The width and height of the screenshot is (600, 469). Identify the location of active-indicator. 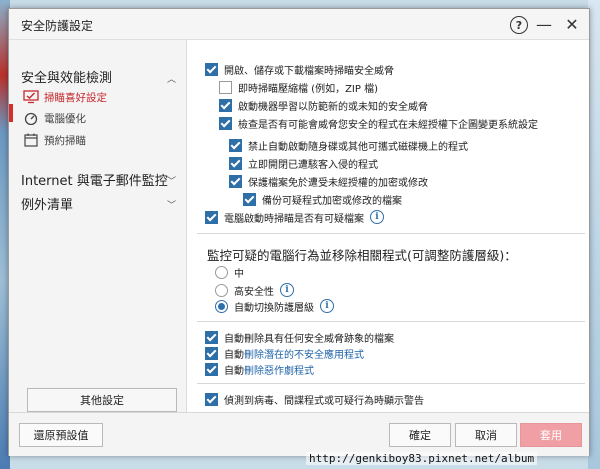
(11, 113).